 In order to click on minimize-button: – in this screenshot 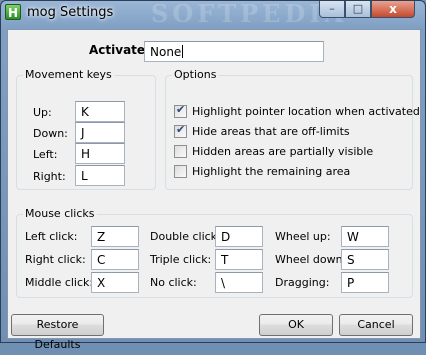, I will do `click(332, 9)`.